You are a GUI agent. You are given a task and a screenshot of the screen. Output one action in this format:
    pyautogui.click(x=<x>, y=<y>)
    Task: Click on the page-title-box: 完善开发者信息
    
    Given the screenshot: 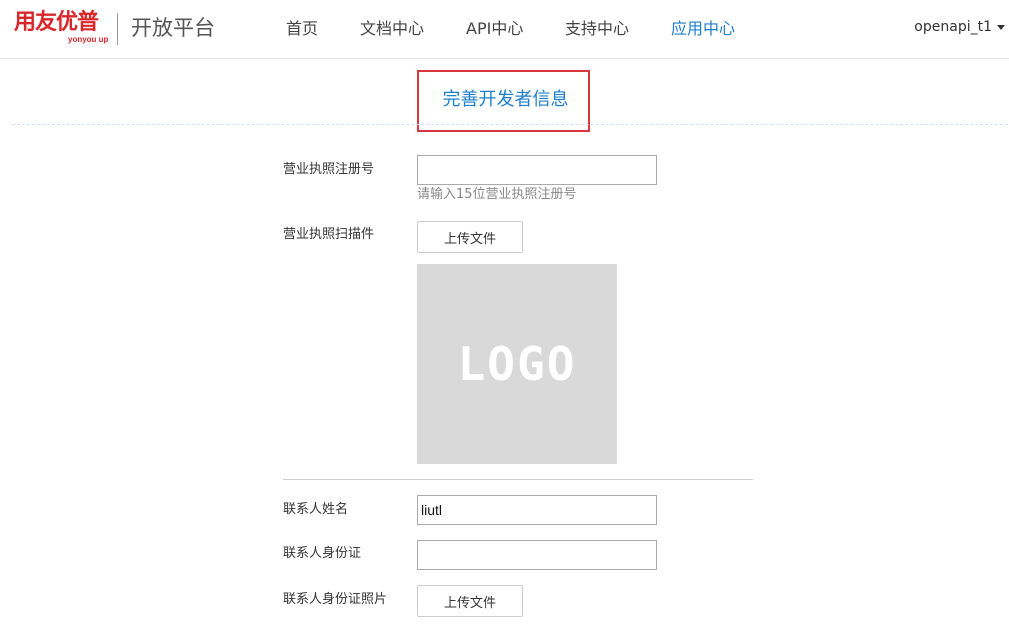 What is the action you would take?
    pyautogui.click(x=503, y=101)
    